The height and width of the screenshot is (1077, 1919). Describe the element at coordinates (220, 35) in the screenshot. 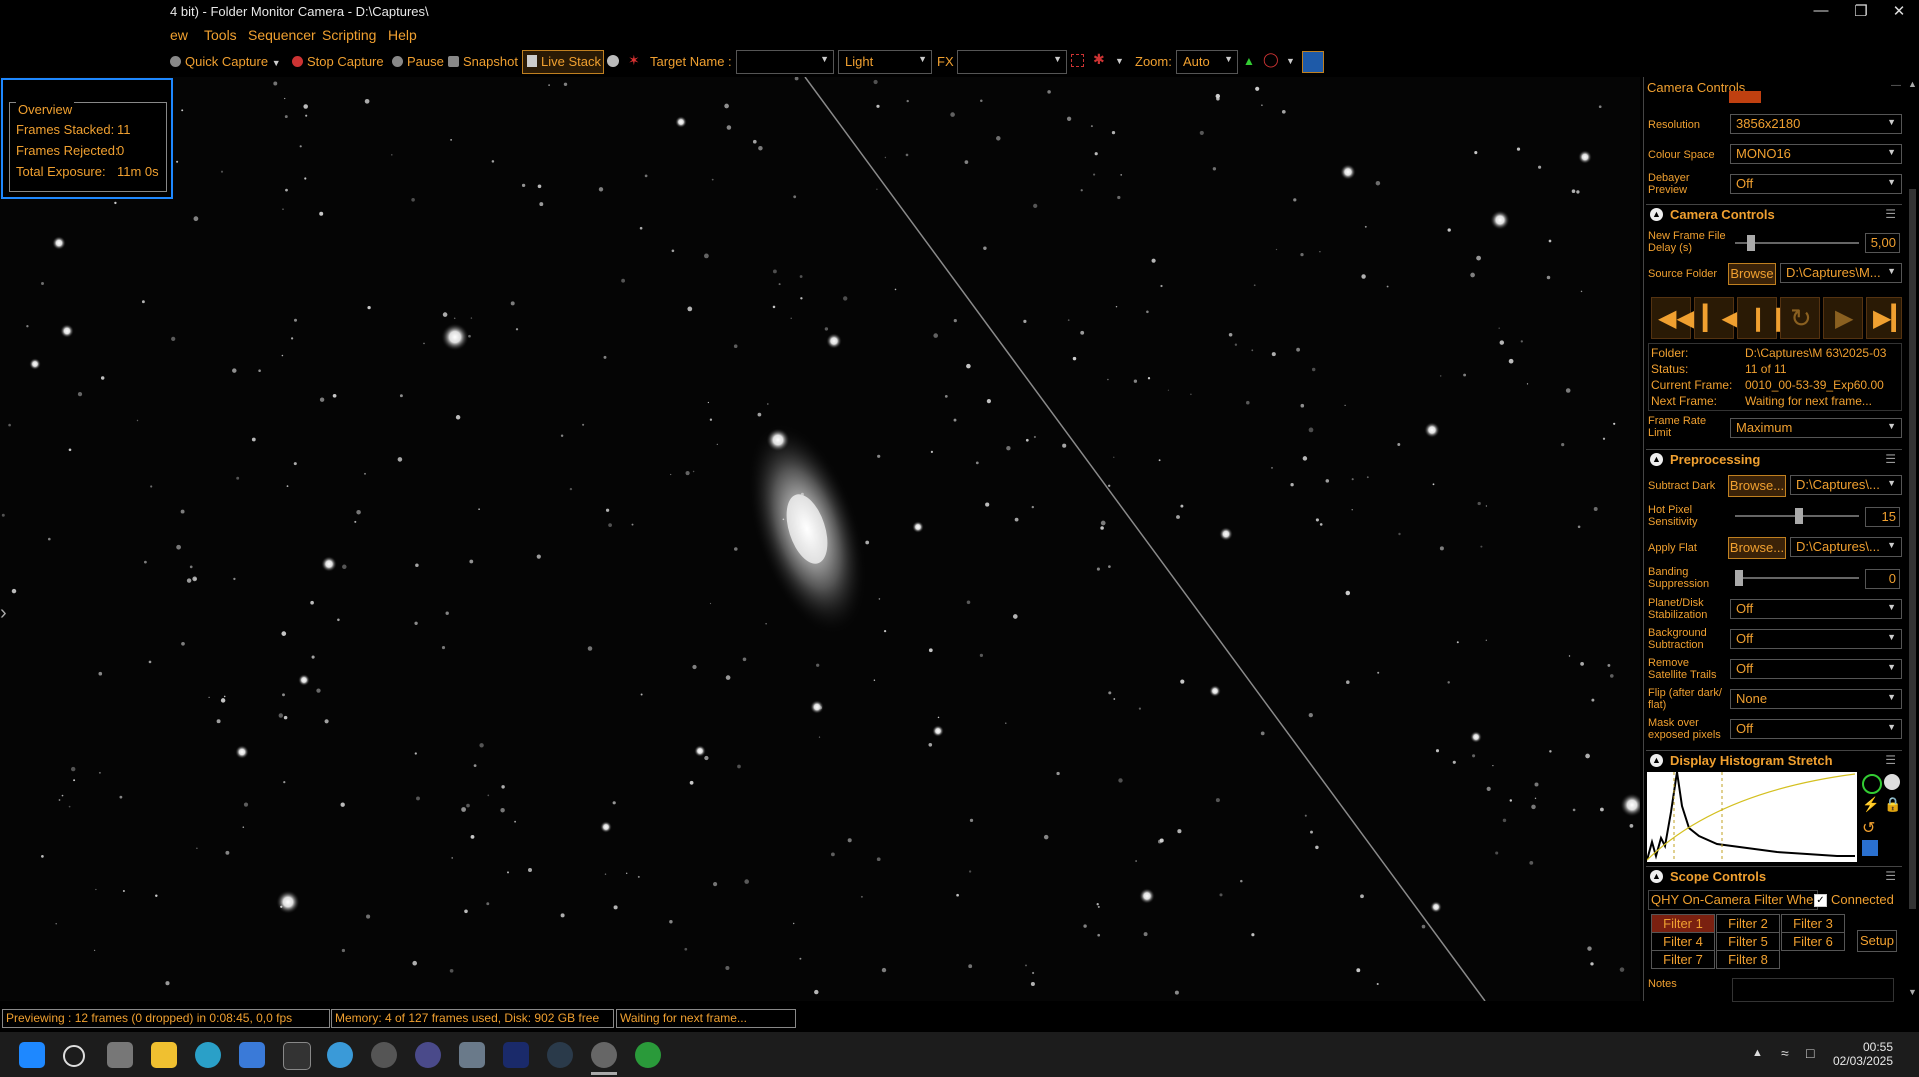

I see `menu-tools: Tools` at that location.